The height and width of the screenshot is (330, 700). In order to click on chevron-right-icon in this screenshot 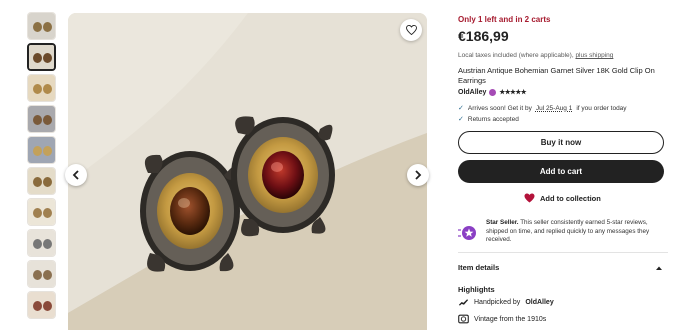, I will do `click(418, 175)`.